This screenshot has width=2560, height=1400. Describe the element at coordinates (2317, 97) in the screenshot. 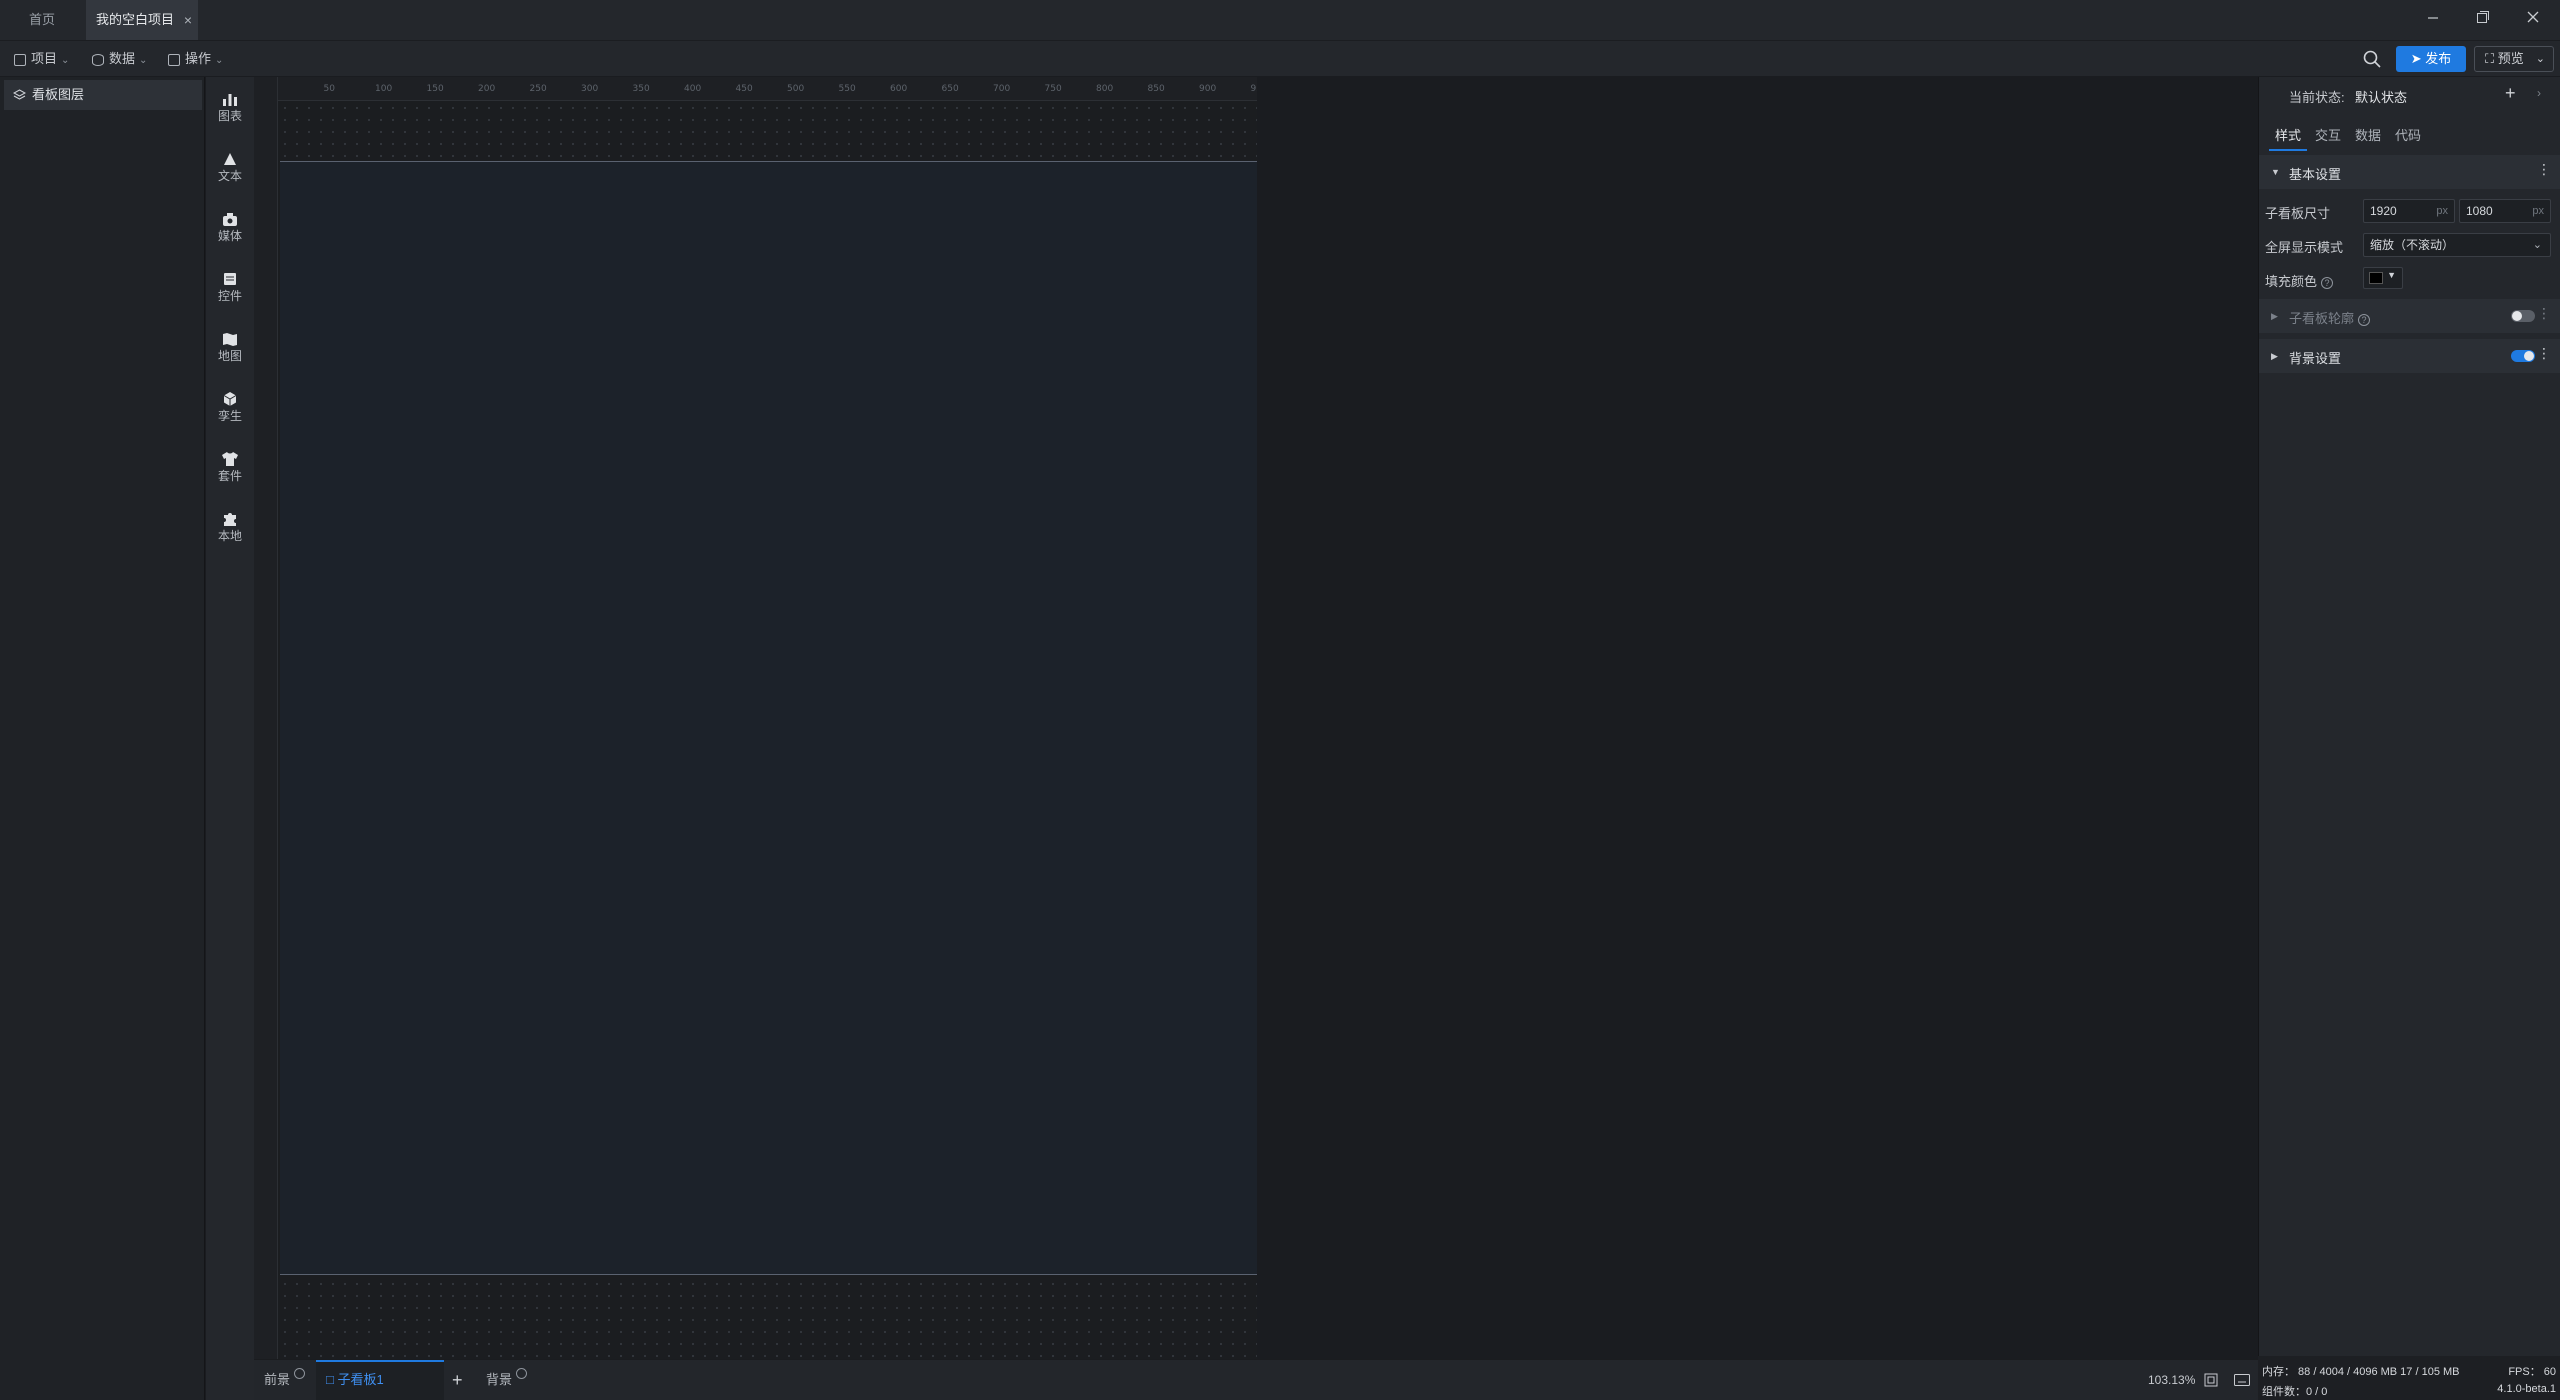

I see `state-label: 当前状态:` at that location.